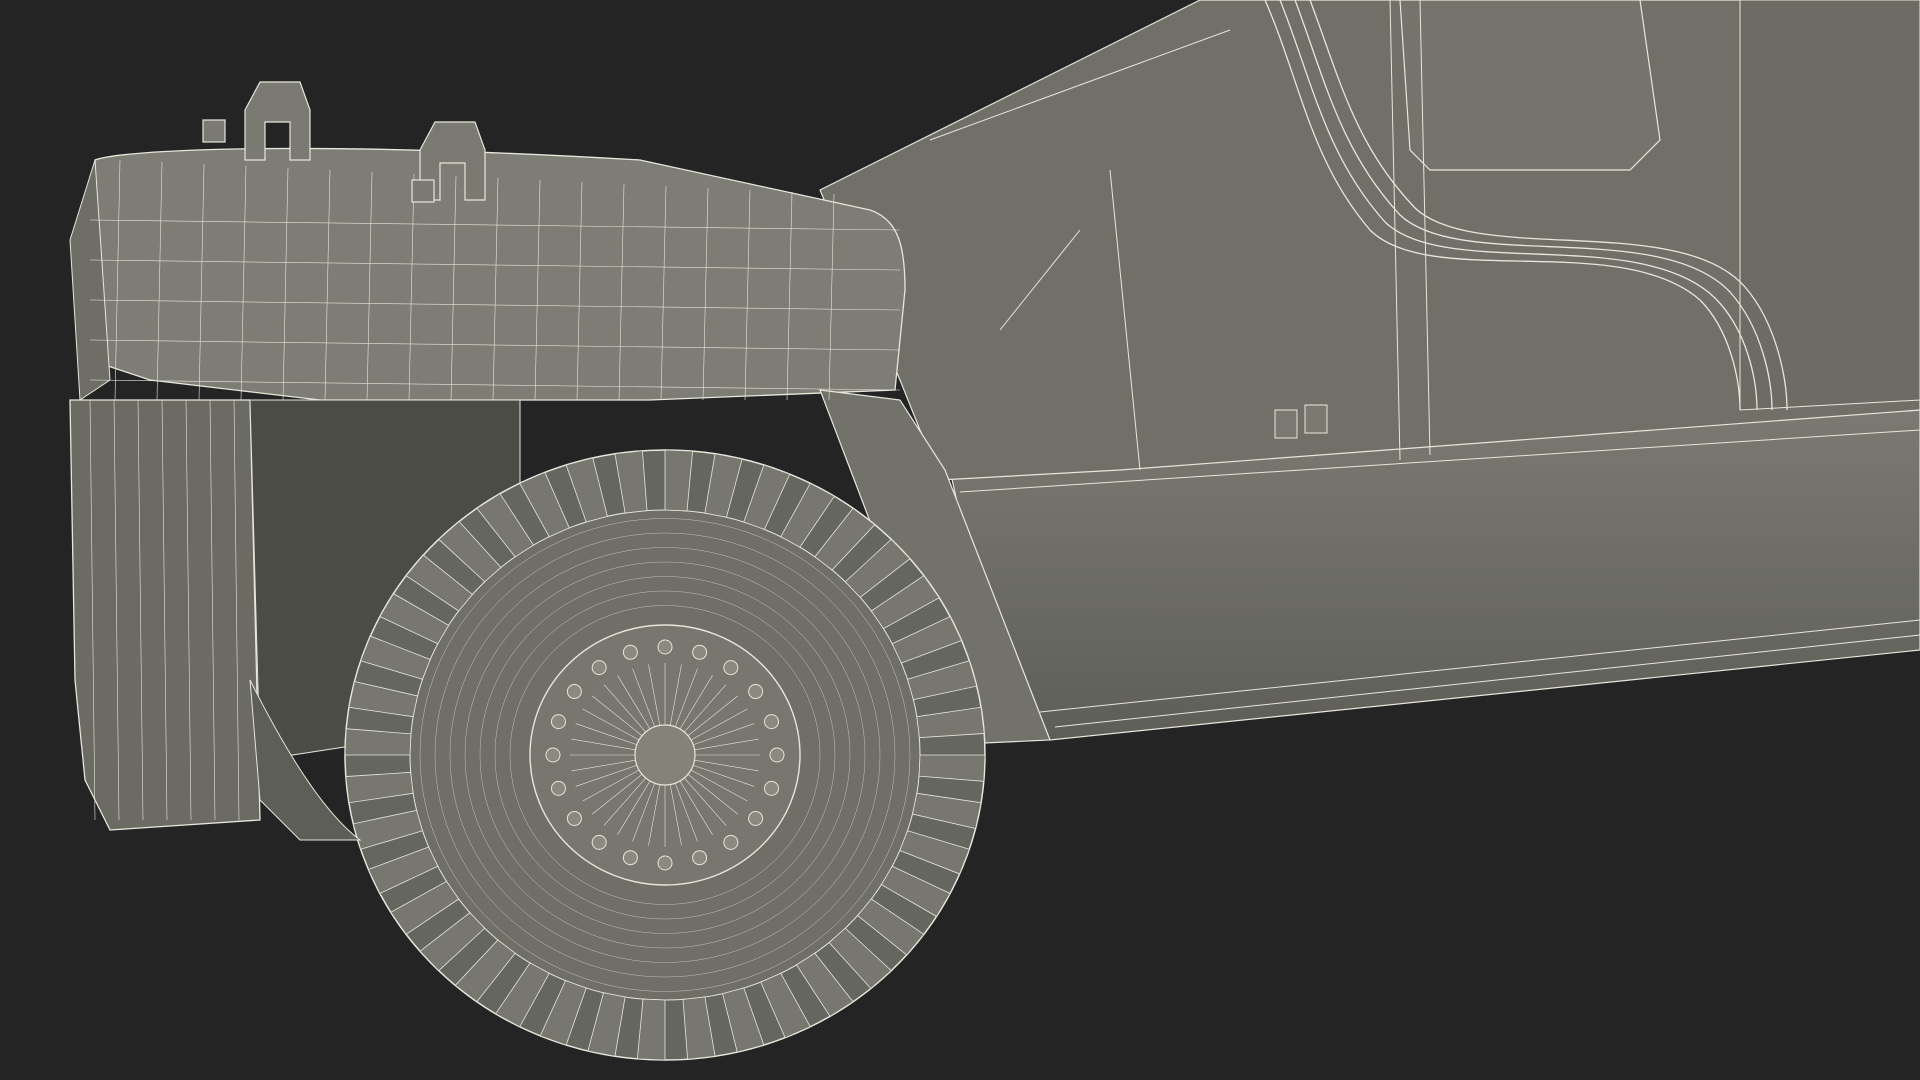 This screenshot has height=1080, width=1920. What do you see at coordinates (665, 755) in the screenshot?
I see `wheel-hub` at bounding box center [665, 755].